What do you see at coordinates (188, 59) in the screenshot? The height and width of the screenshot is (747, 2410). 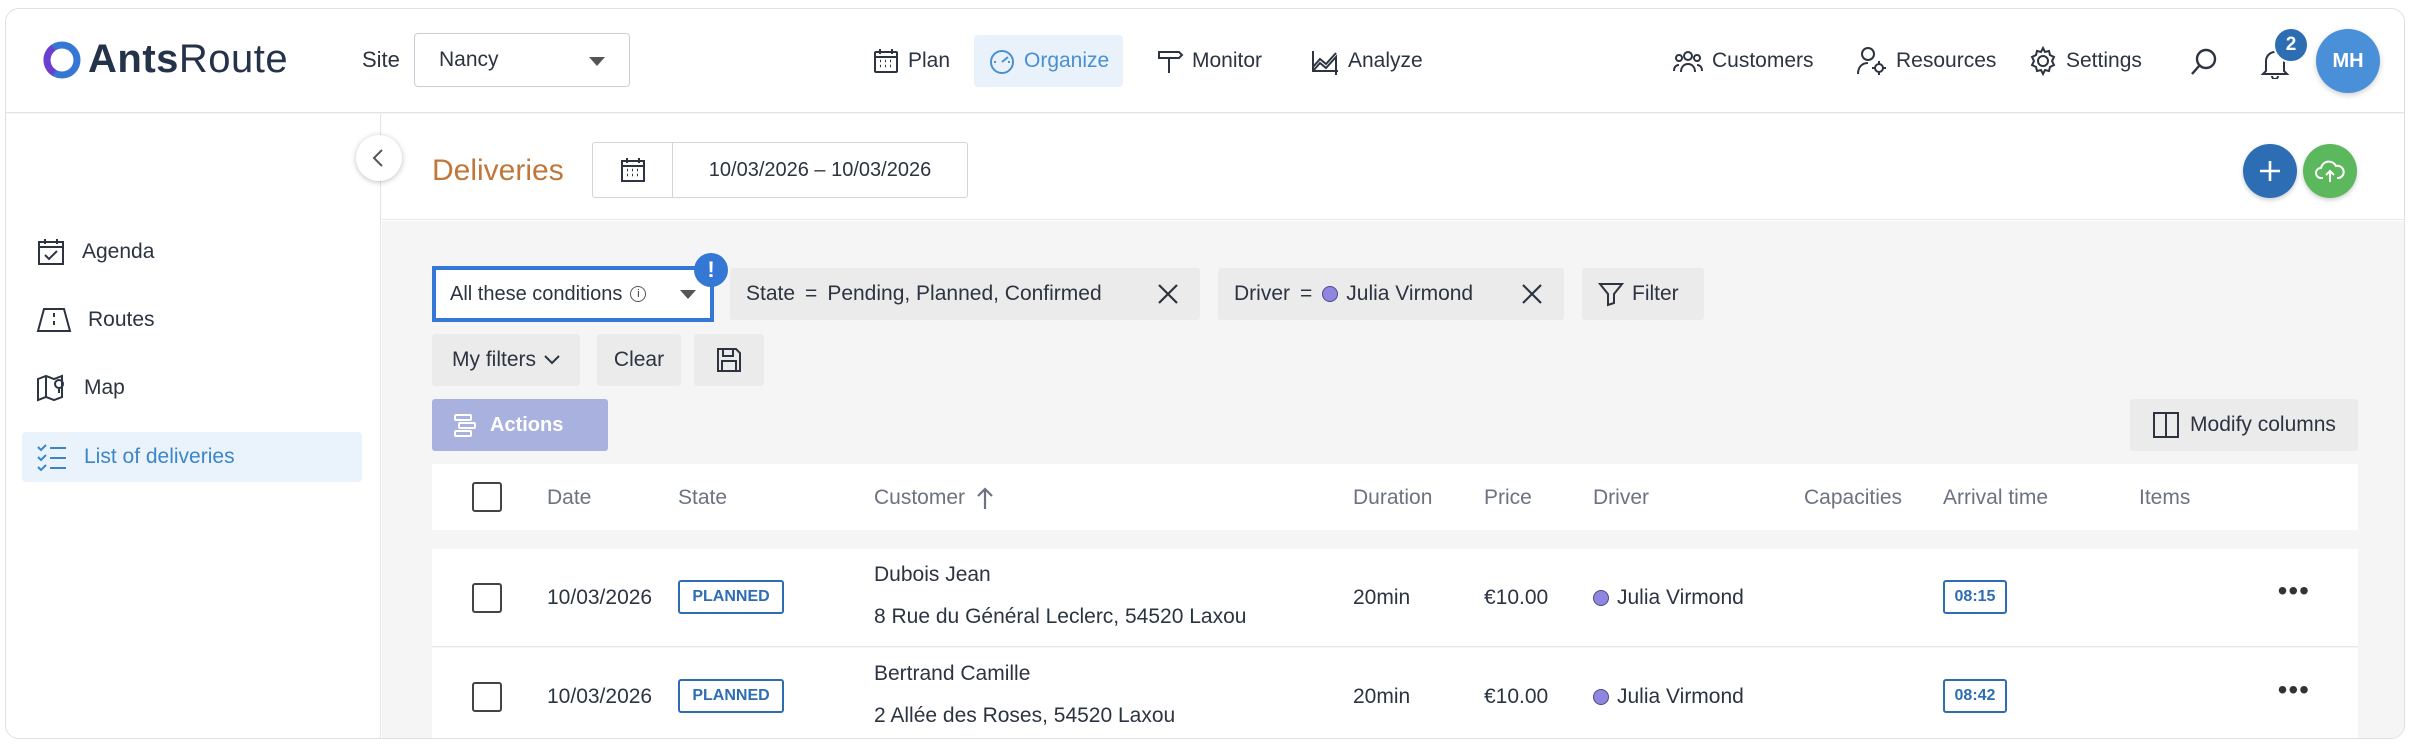 I see `logo-text: AntsRoute` at bounding box center [188, 59].